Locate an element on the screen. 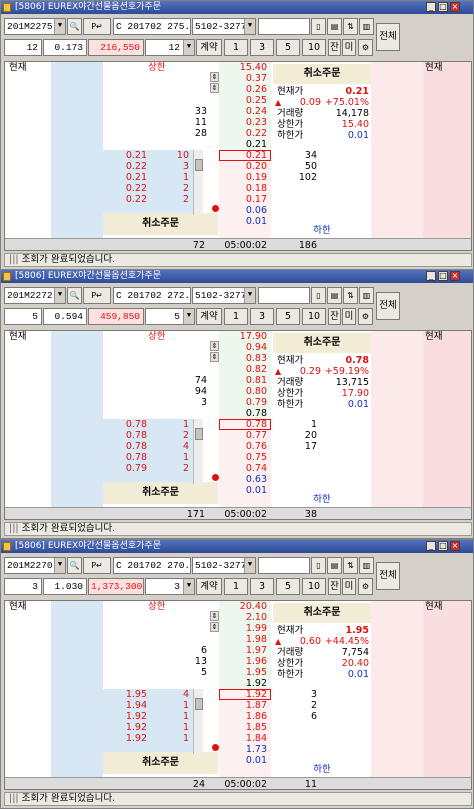 This screenshot has width=474, height=809. ask-price: 0.25 is located at coordinates (243, 100).